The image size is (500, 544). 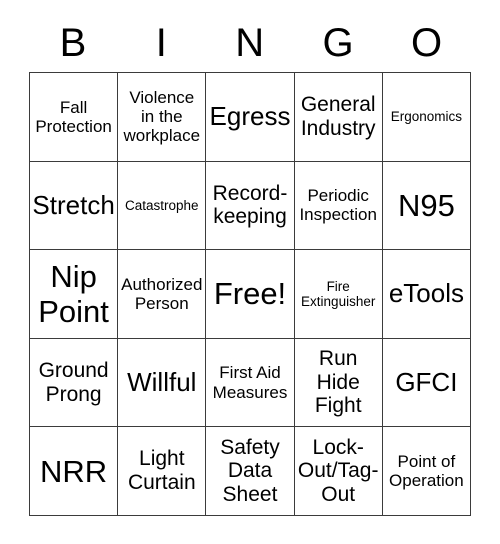 I want to click on bingo-cell: Fall Protection, so click(x=74, y=117).